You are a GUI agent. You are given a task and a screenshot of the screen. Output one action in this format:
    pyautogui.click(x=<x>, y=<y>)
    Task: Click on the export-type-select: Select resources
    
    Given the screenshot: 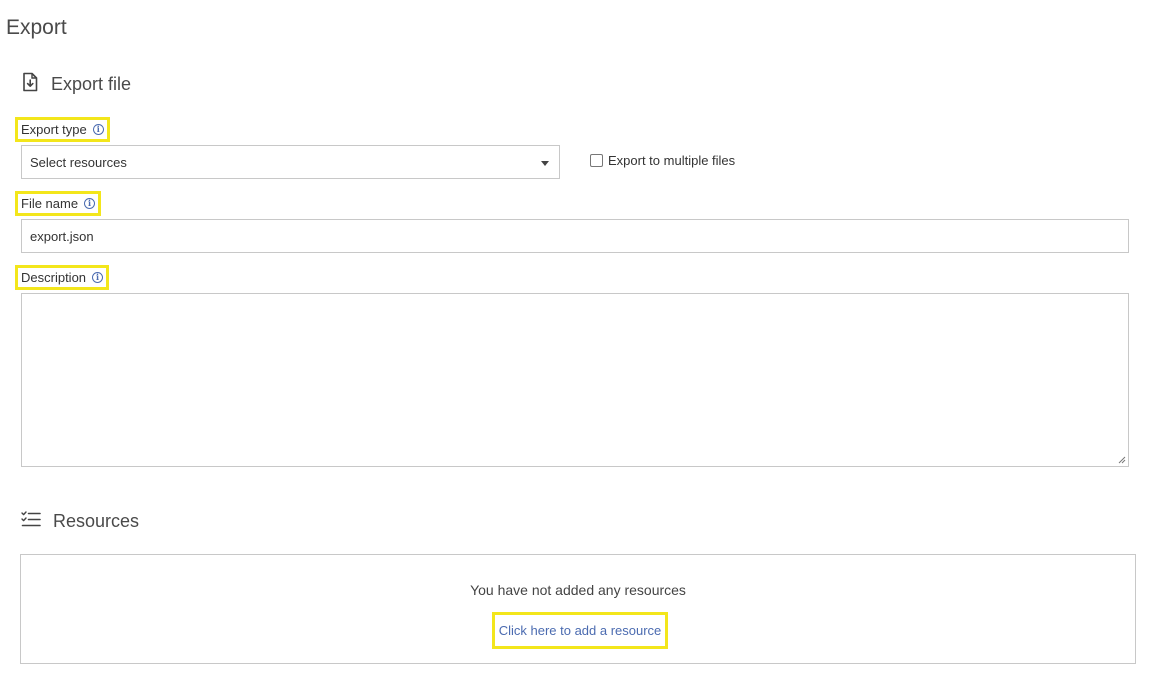 What is the action you would take?
    pyautogui.click(x=290, y=162)
    